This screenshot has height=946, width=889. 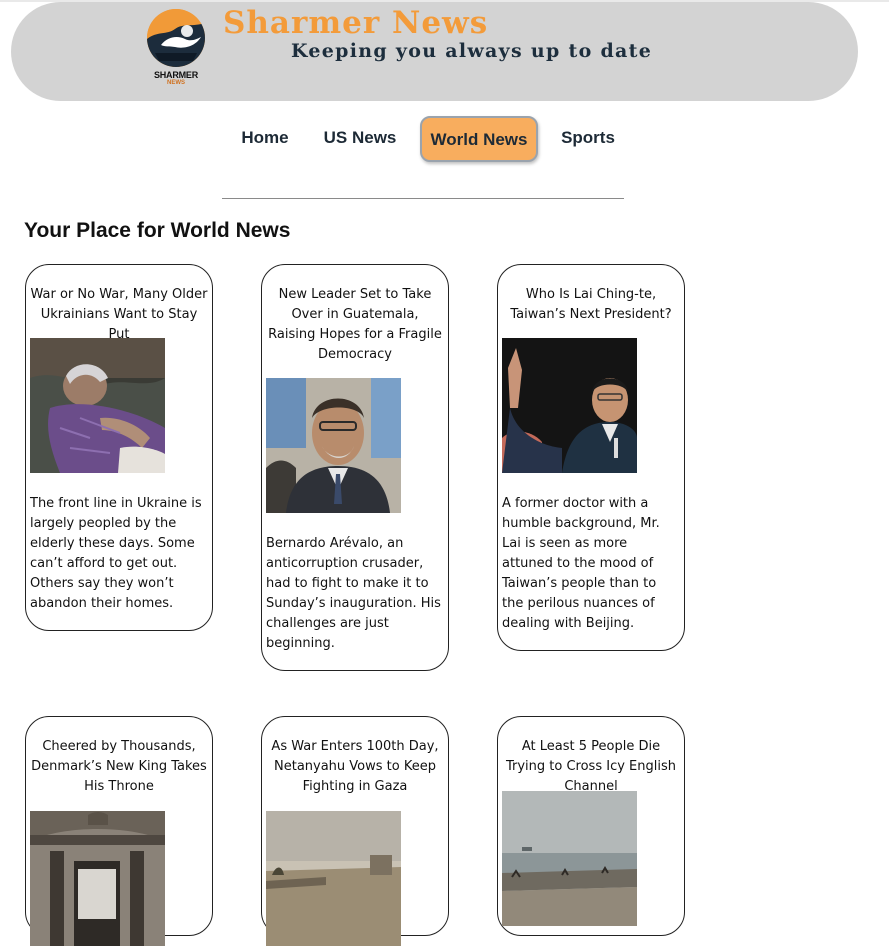 I want to click on bernardo-arevalo-photo, so click(x=333, y=445).